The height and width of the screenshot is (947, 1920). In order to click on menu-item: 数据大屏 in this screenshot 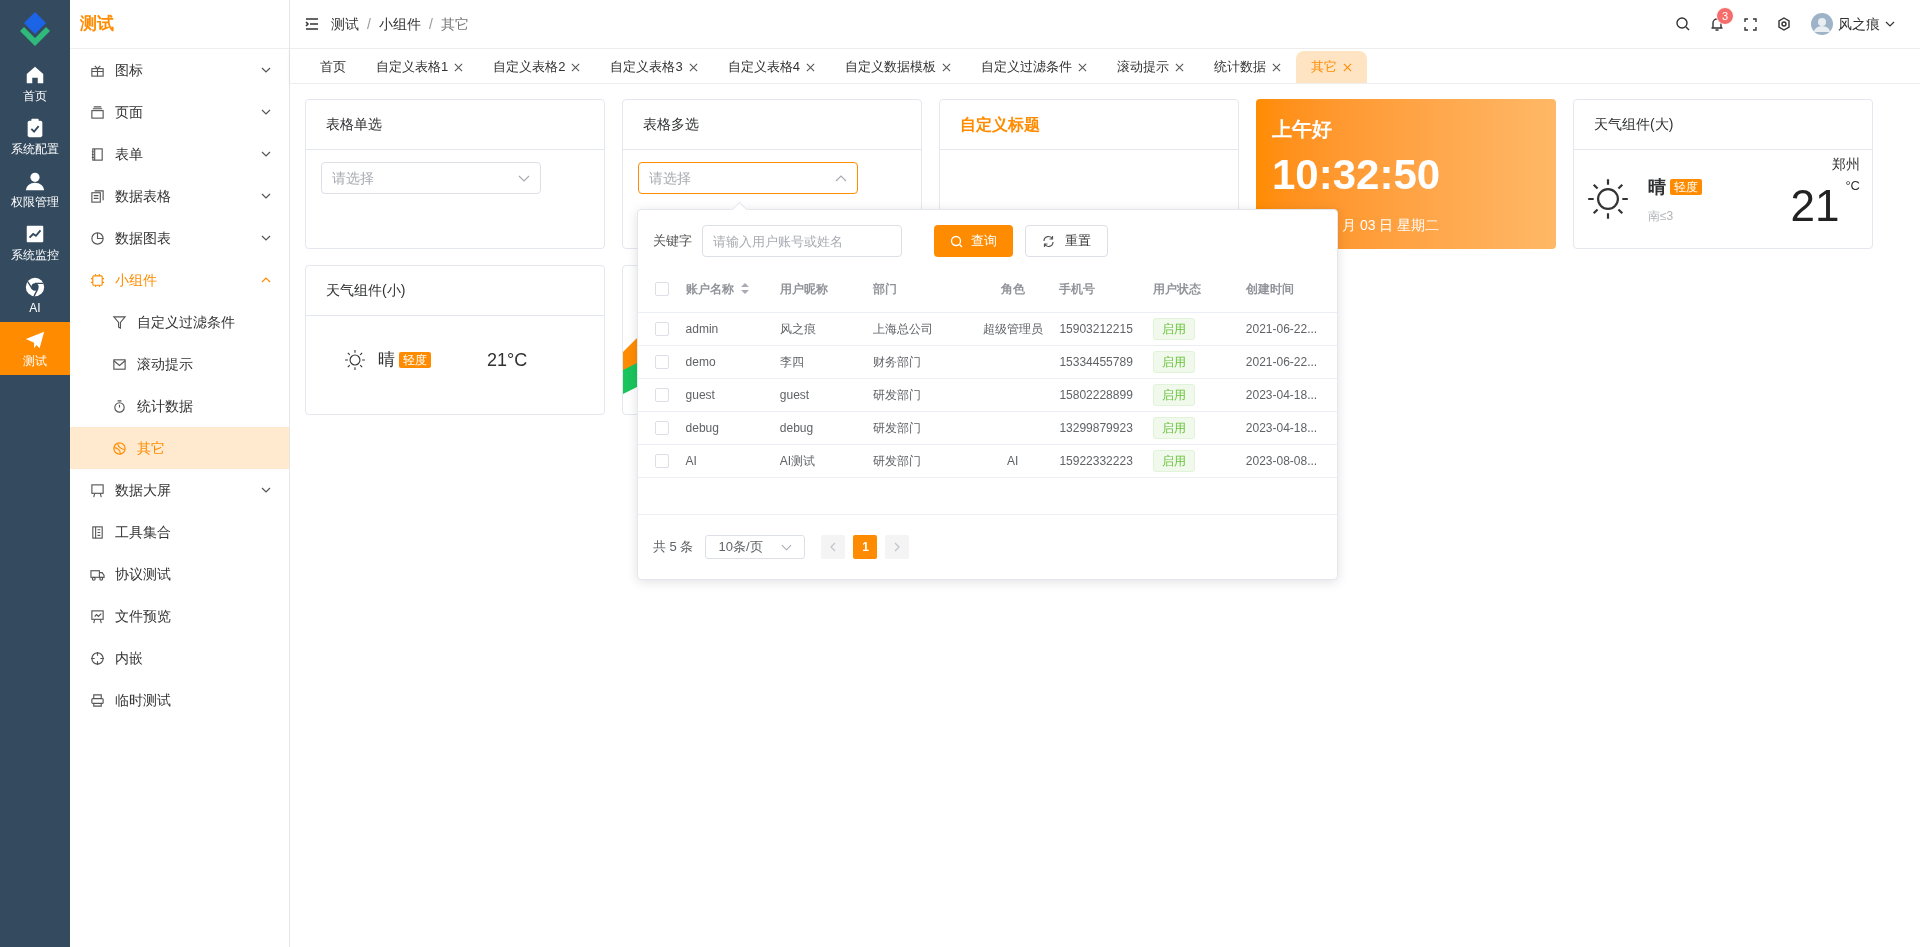, I will do `click(179, 490)`.